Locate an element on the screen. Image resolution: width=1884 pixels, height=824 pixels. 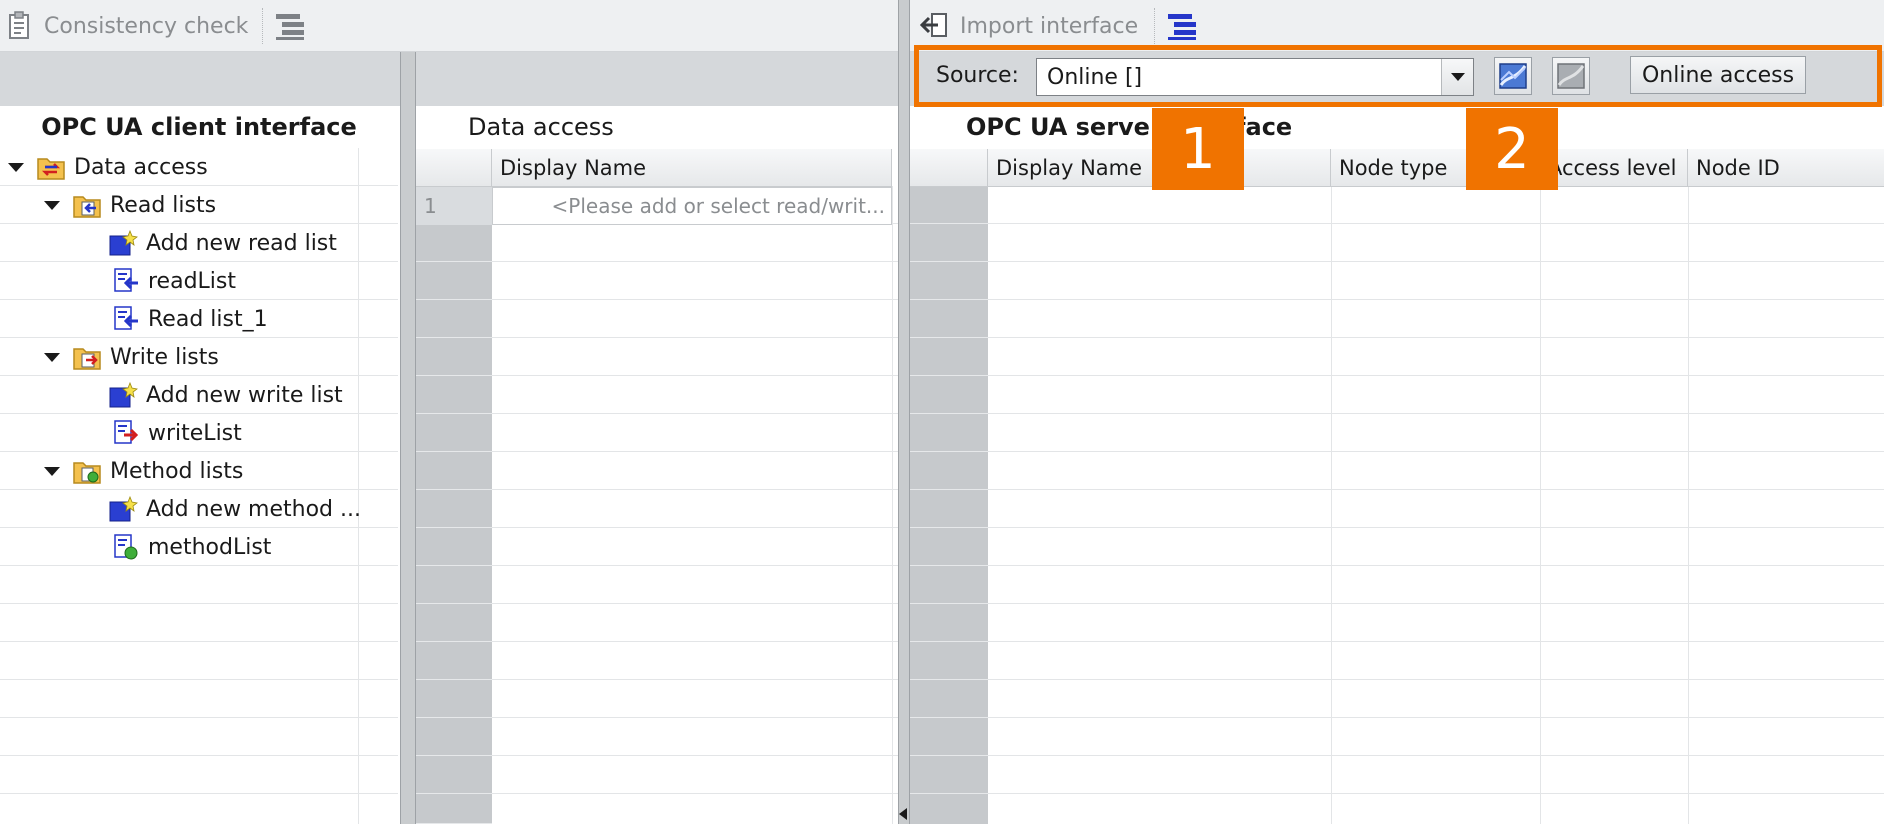
tree-item-readlist: readList is located at coordinates (174, 281).